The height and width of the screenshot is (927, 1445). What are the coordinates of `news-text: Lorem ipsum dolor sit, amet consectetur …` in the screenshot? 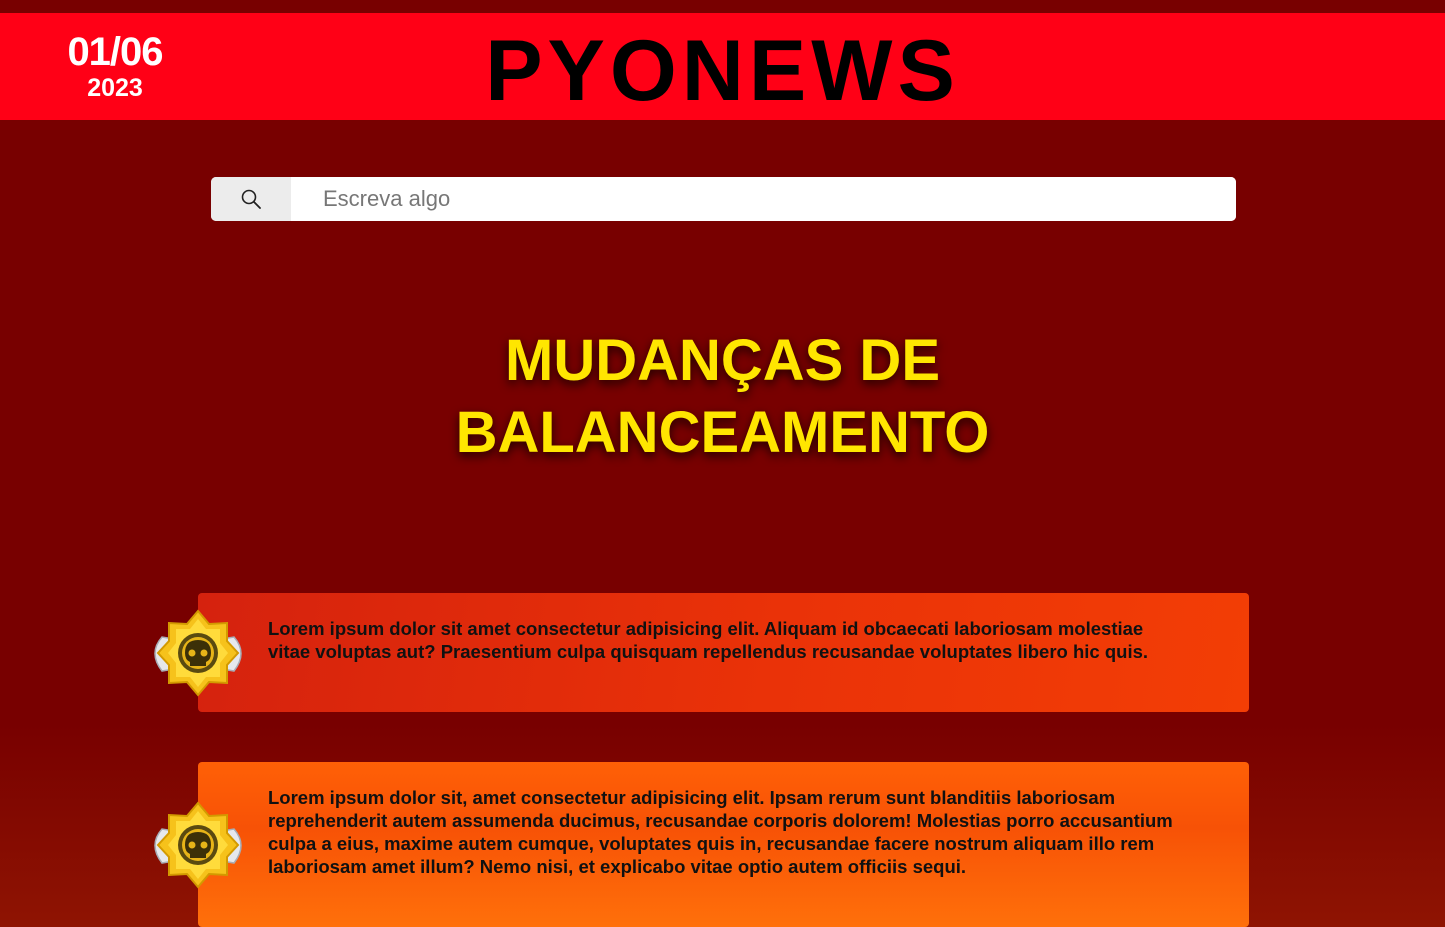 It's located at (720, 832).